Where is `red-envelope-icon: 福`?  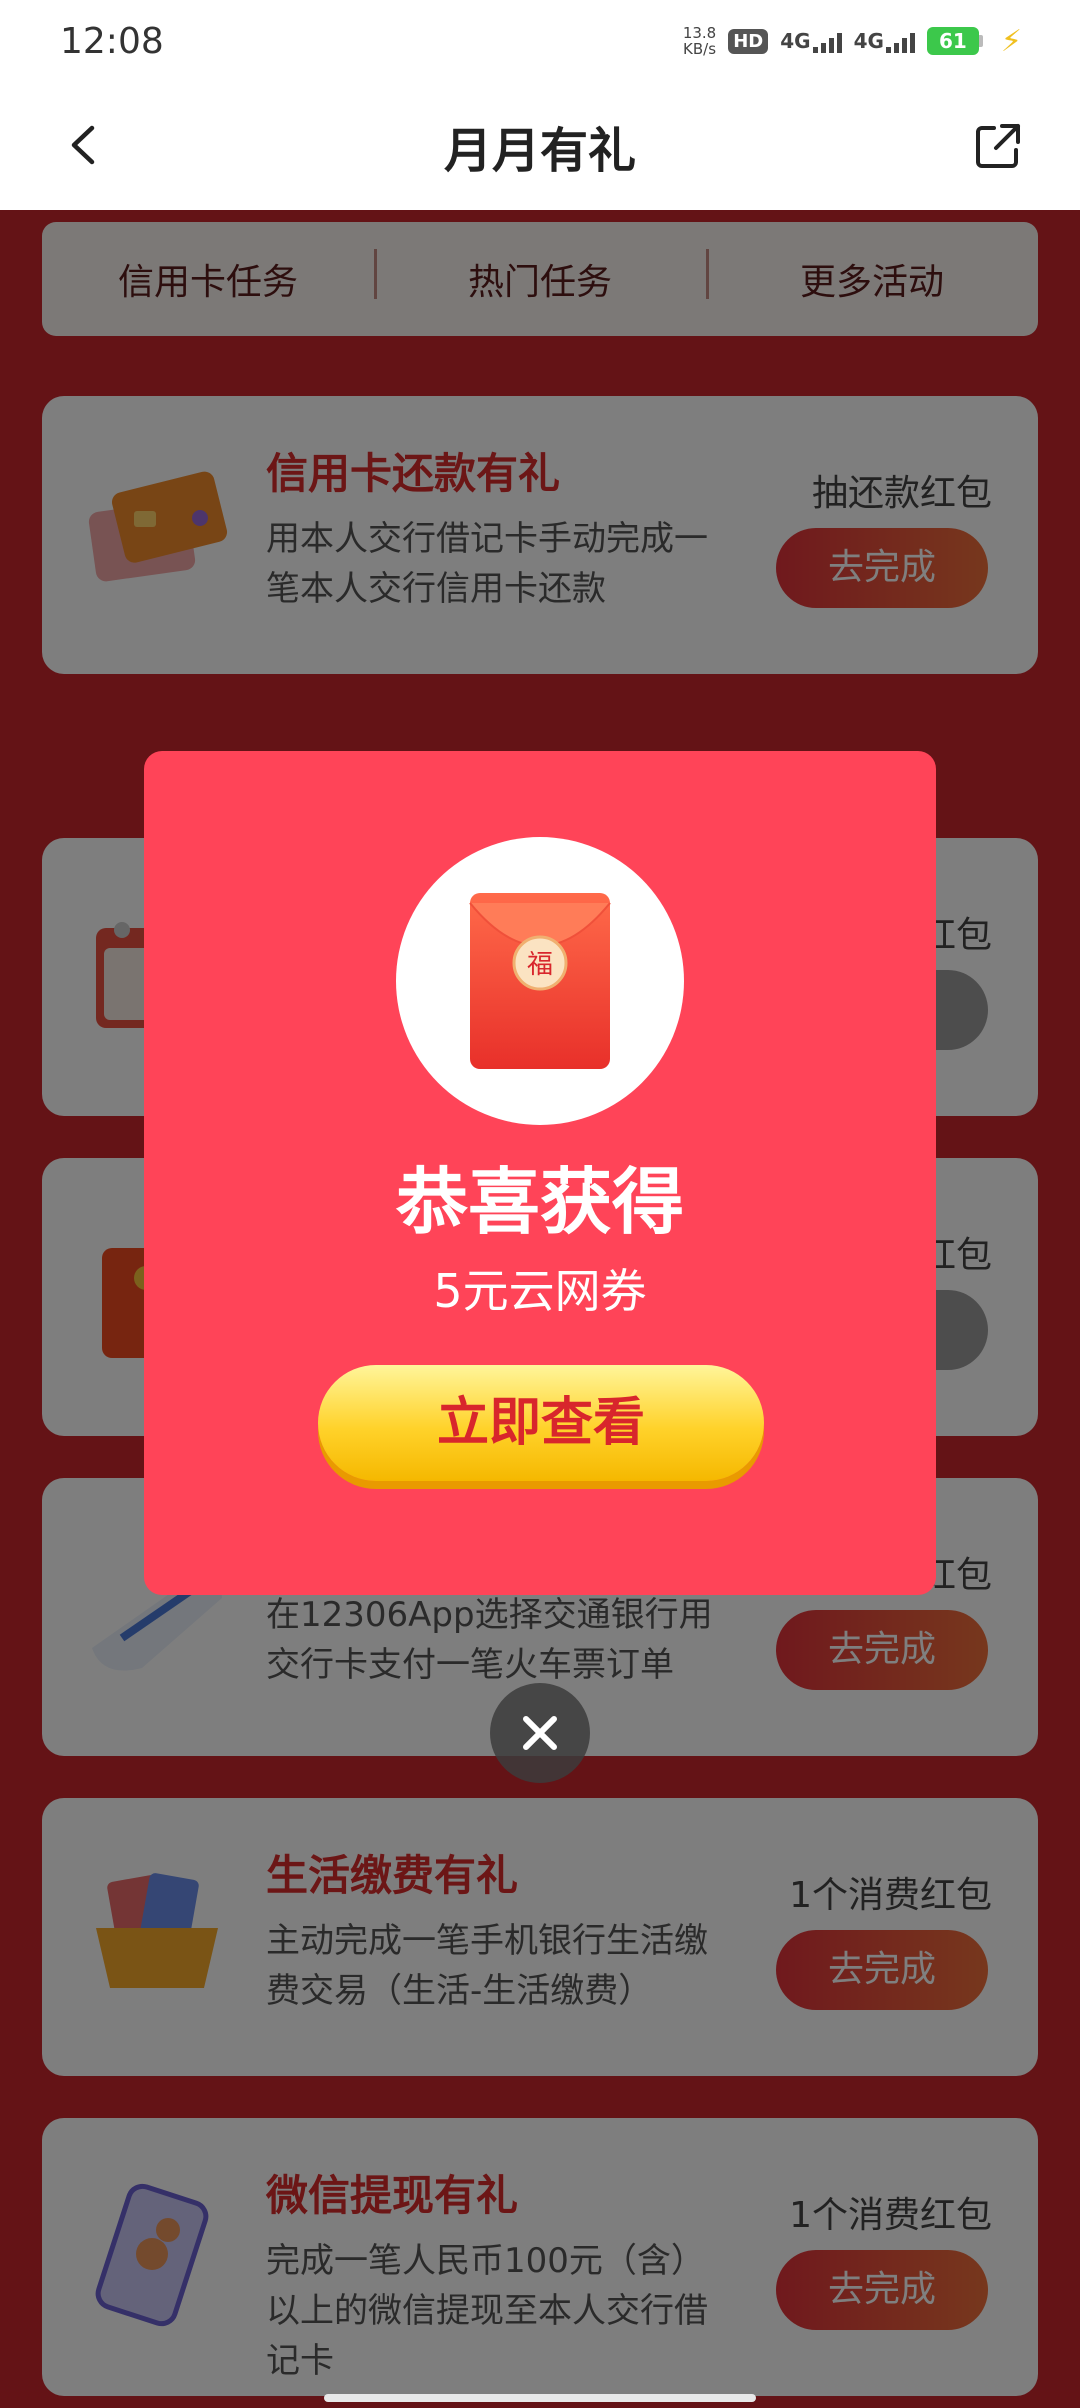 red-envelope-icon: 福 is located at coordinates (540, 981).